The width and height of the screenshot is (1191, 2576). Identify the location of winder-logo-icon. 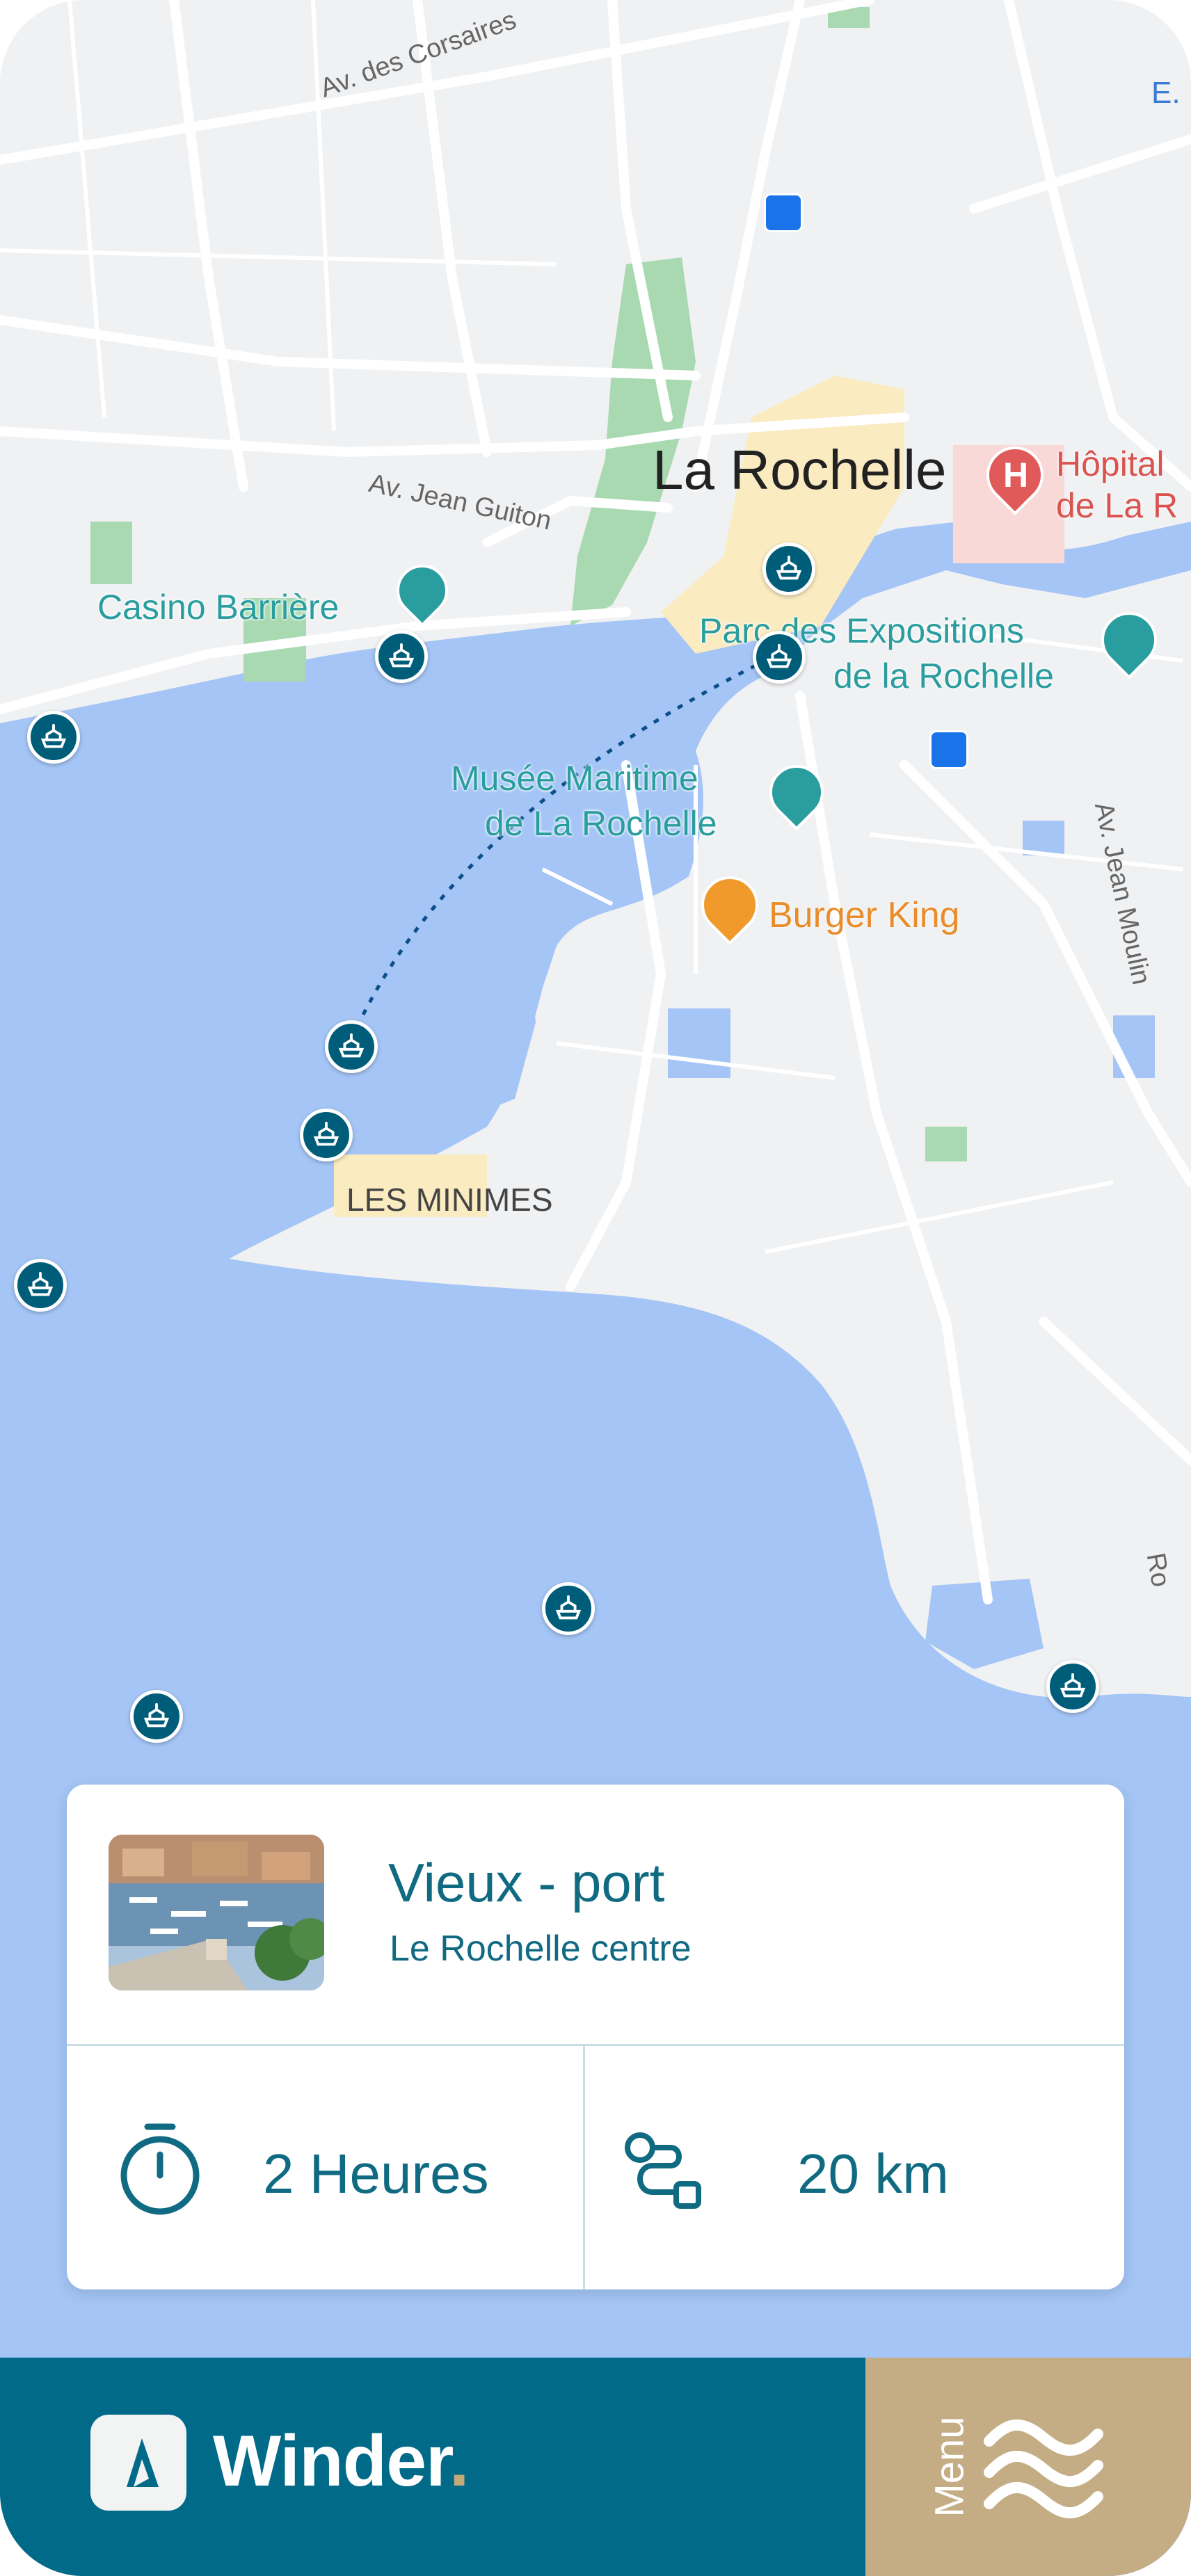
(138, 2463).